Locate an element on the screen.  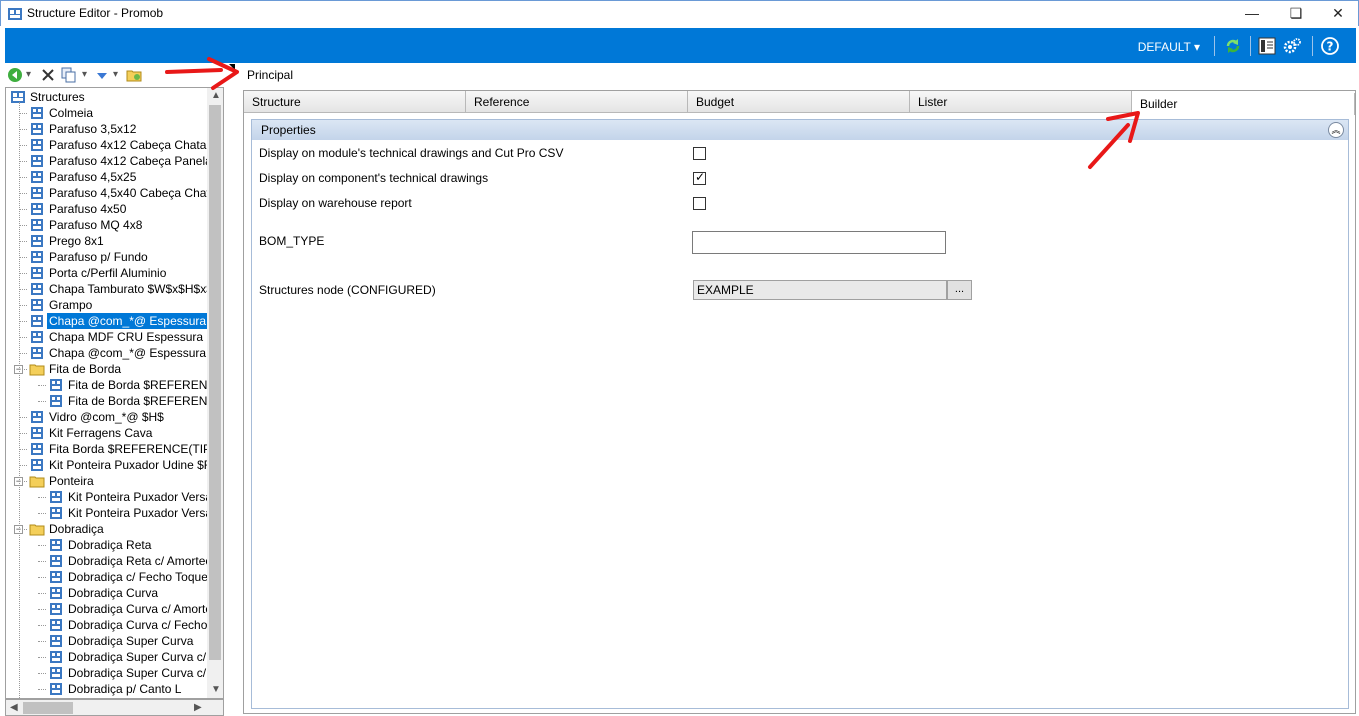
panel-icon is located at coordinates (1267, 46).